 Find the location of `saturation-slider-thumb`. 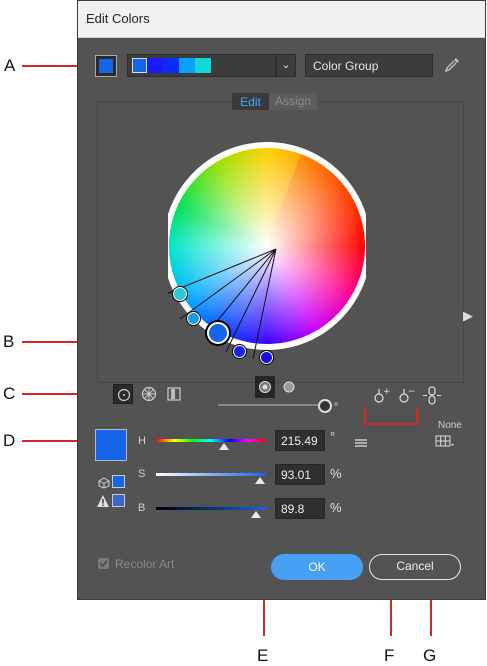

saturation-slider-thumb is located at coordinates (260, 480).